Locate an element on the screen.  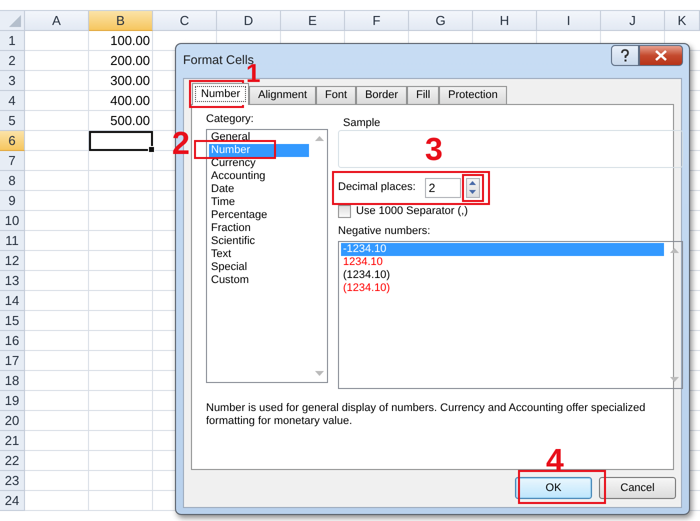
tab: Alignment is located at coordinates (282, 95).